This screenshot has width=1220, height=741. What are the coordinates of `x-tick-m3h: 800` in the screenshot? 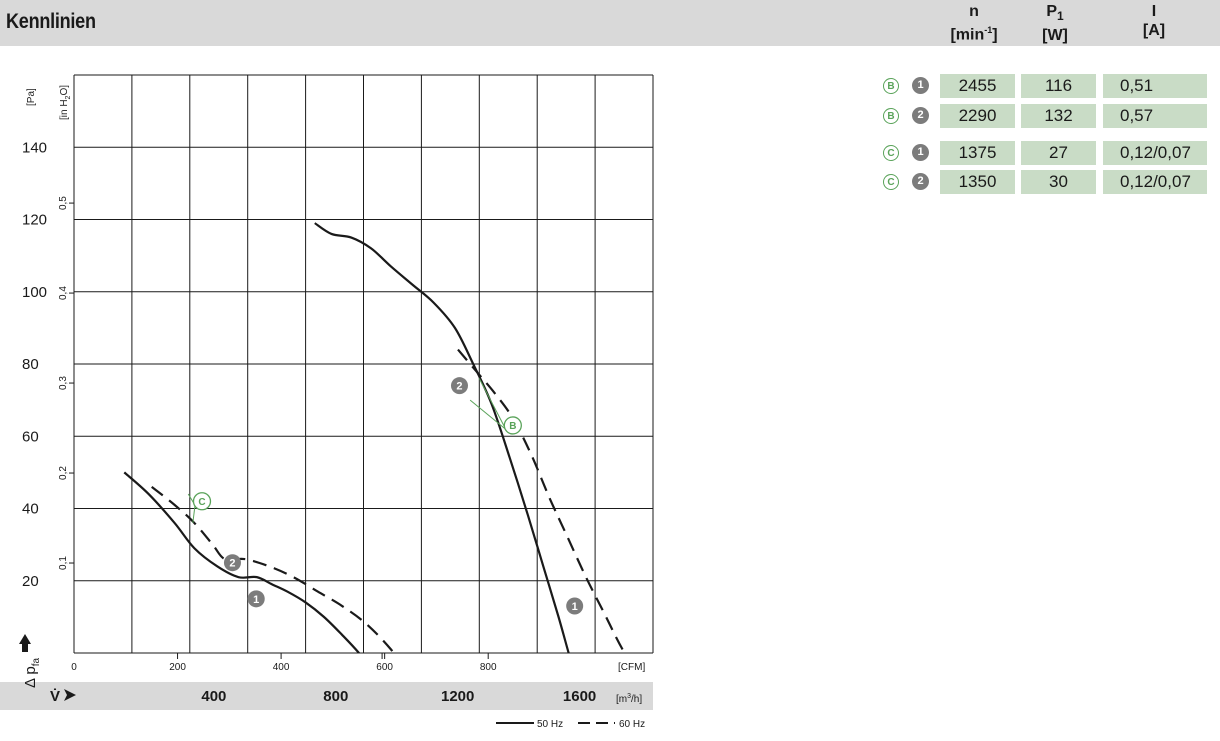 It's located at (335, 696).